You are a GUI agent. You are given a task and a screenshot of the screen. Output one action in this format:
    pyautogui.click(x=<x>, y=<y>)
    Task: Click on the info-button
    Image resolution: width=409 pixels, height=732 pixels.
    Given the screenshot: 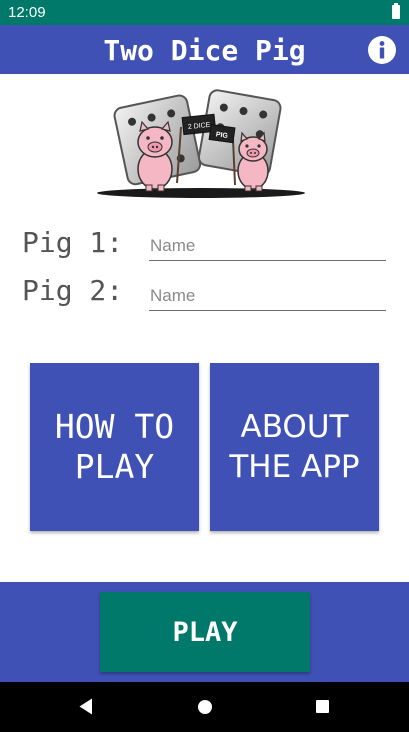 What is the action you would take?
    pyautogui.click(x=382, y=50)
    